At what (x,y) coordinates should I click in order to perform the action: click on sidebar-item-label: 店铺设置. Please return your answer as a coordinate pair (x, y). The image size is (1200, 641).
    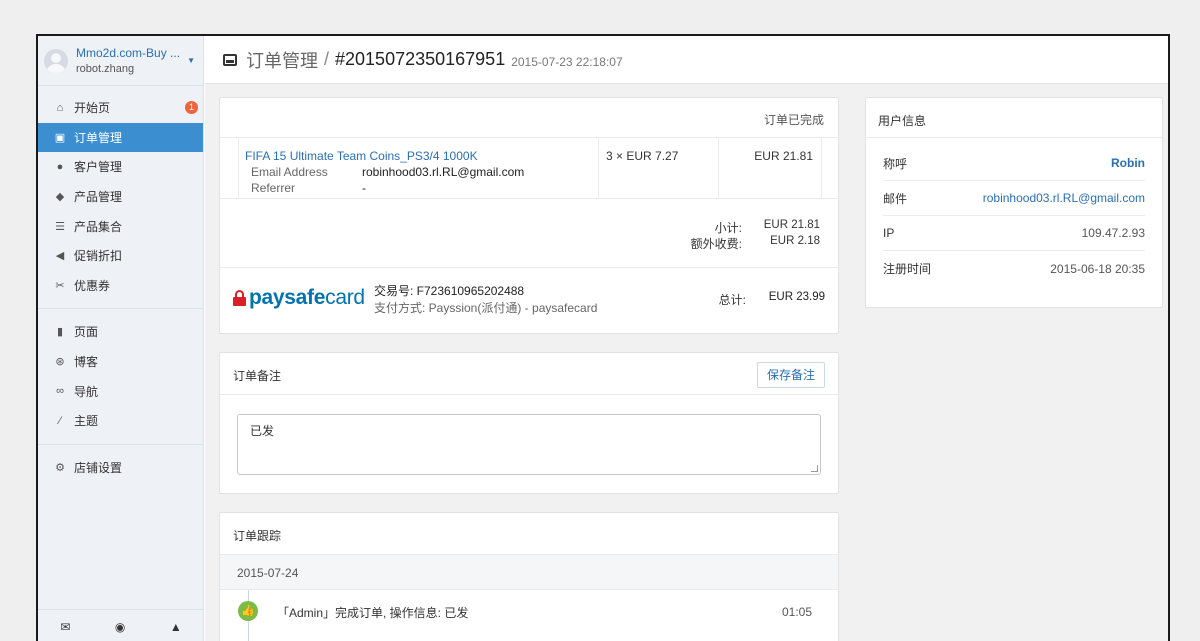
    Looking at the image, I should click on (98, 467).